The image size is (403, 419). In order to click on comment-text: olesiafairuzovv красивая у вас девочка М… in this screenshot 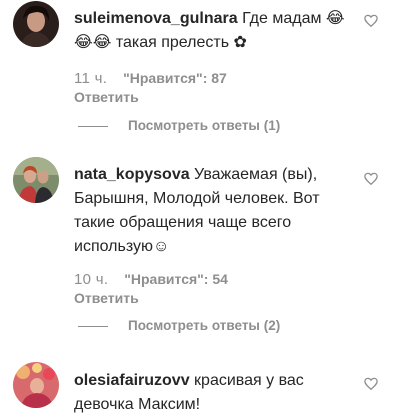, I will do `click(213, 393)`.